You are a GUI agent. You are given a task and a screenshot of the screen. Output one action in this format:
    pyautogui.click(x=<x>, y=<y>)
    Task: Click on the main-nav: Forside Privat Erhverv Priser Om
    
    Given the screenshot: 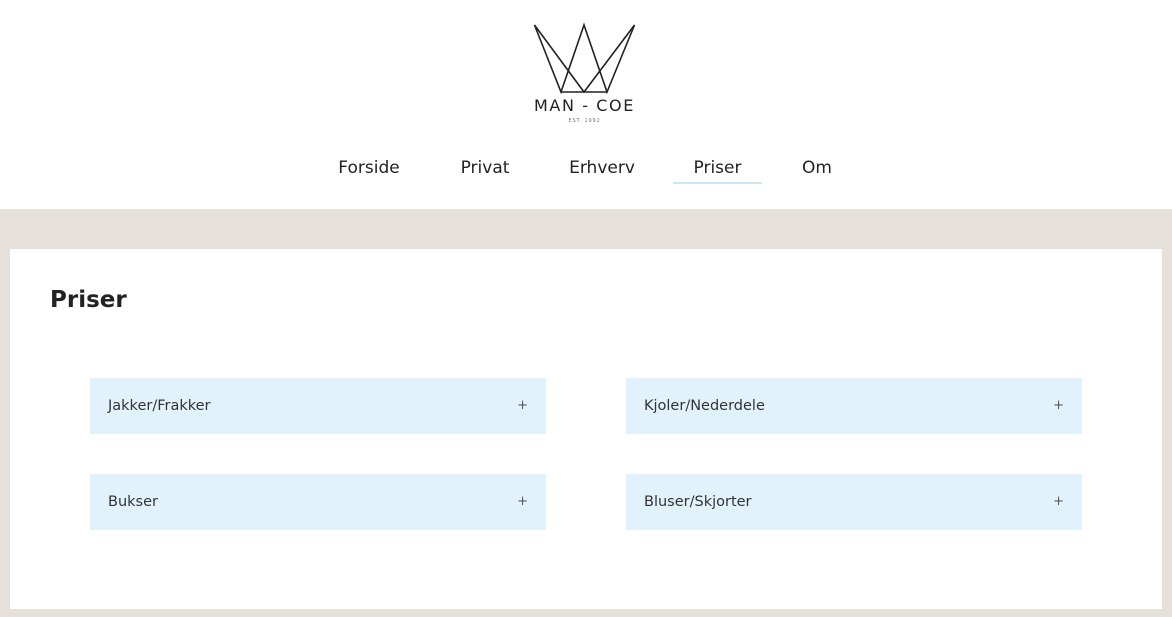 What is the action you would take?
    pyautogui.click(x=586, y=171)
    